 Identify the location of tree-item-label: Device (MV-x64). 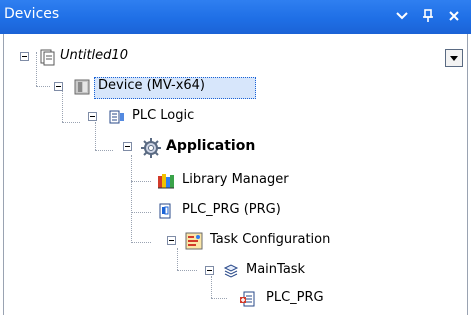
(152, 85).